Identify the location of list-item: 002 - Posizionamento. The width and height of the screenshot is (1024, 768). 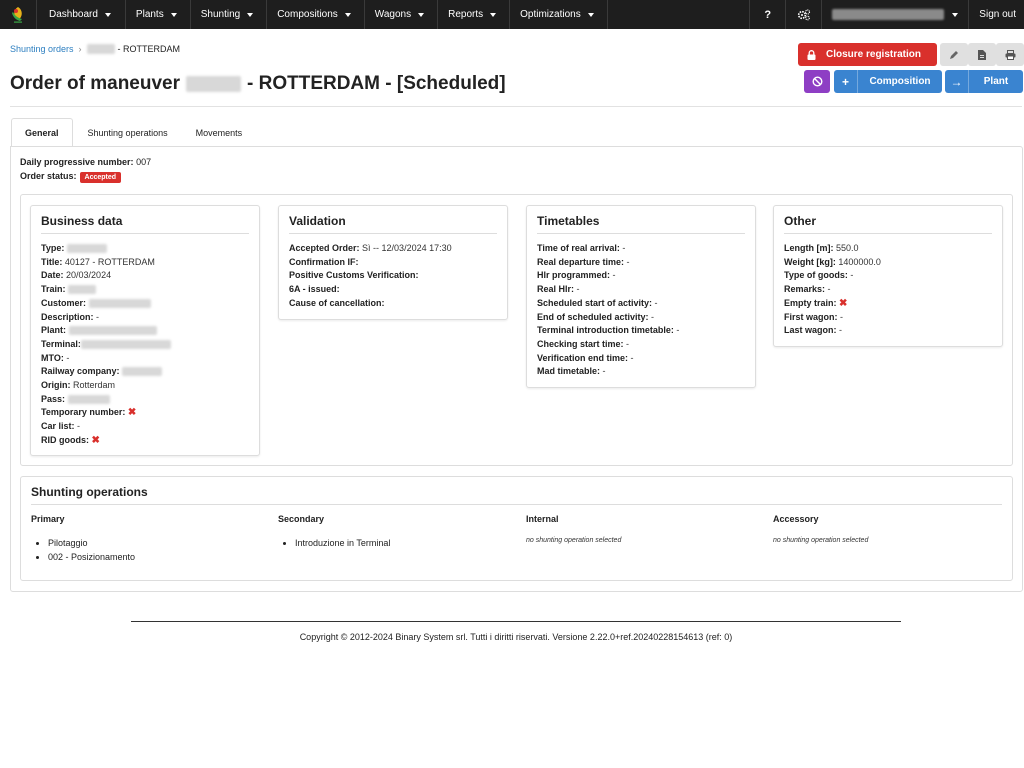
(91, 558).